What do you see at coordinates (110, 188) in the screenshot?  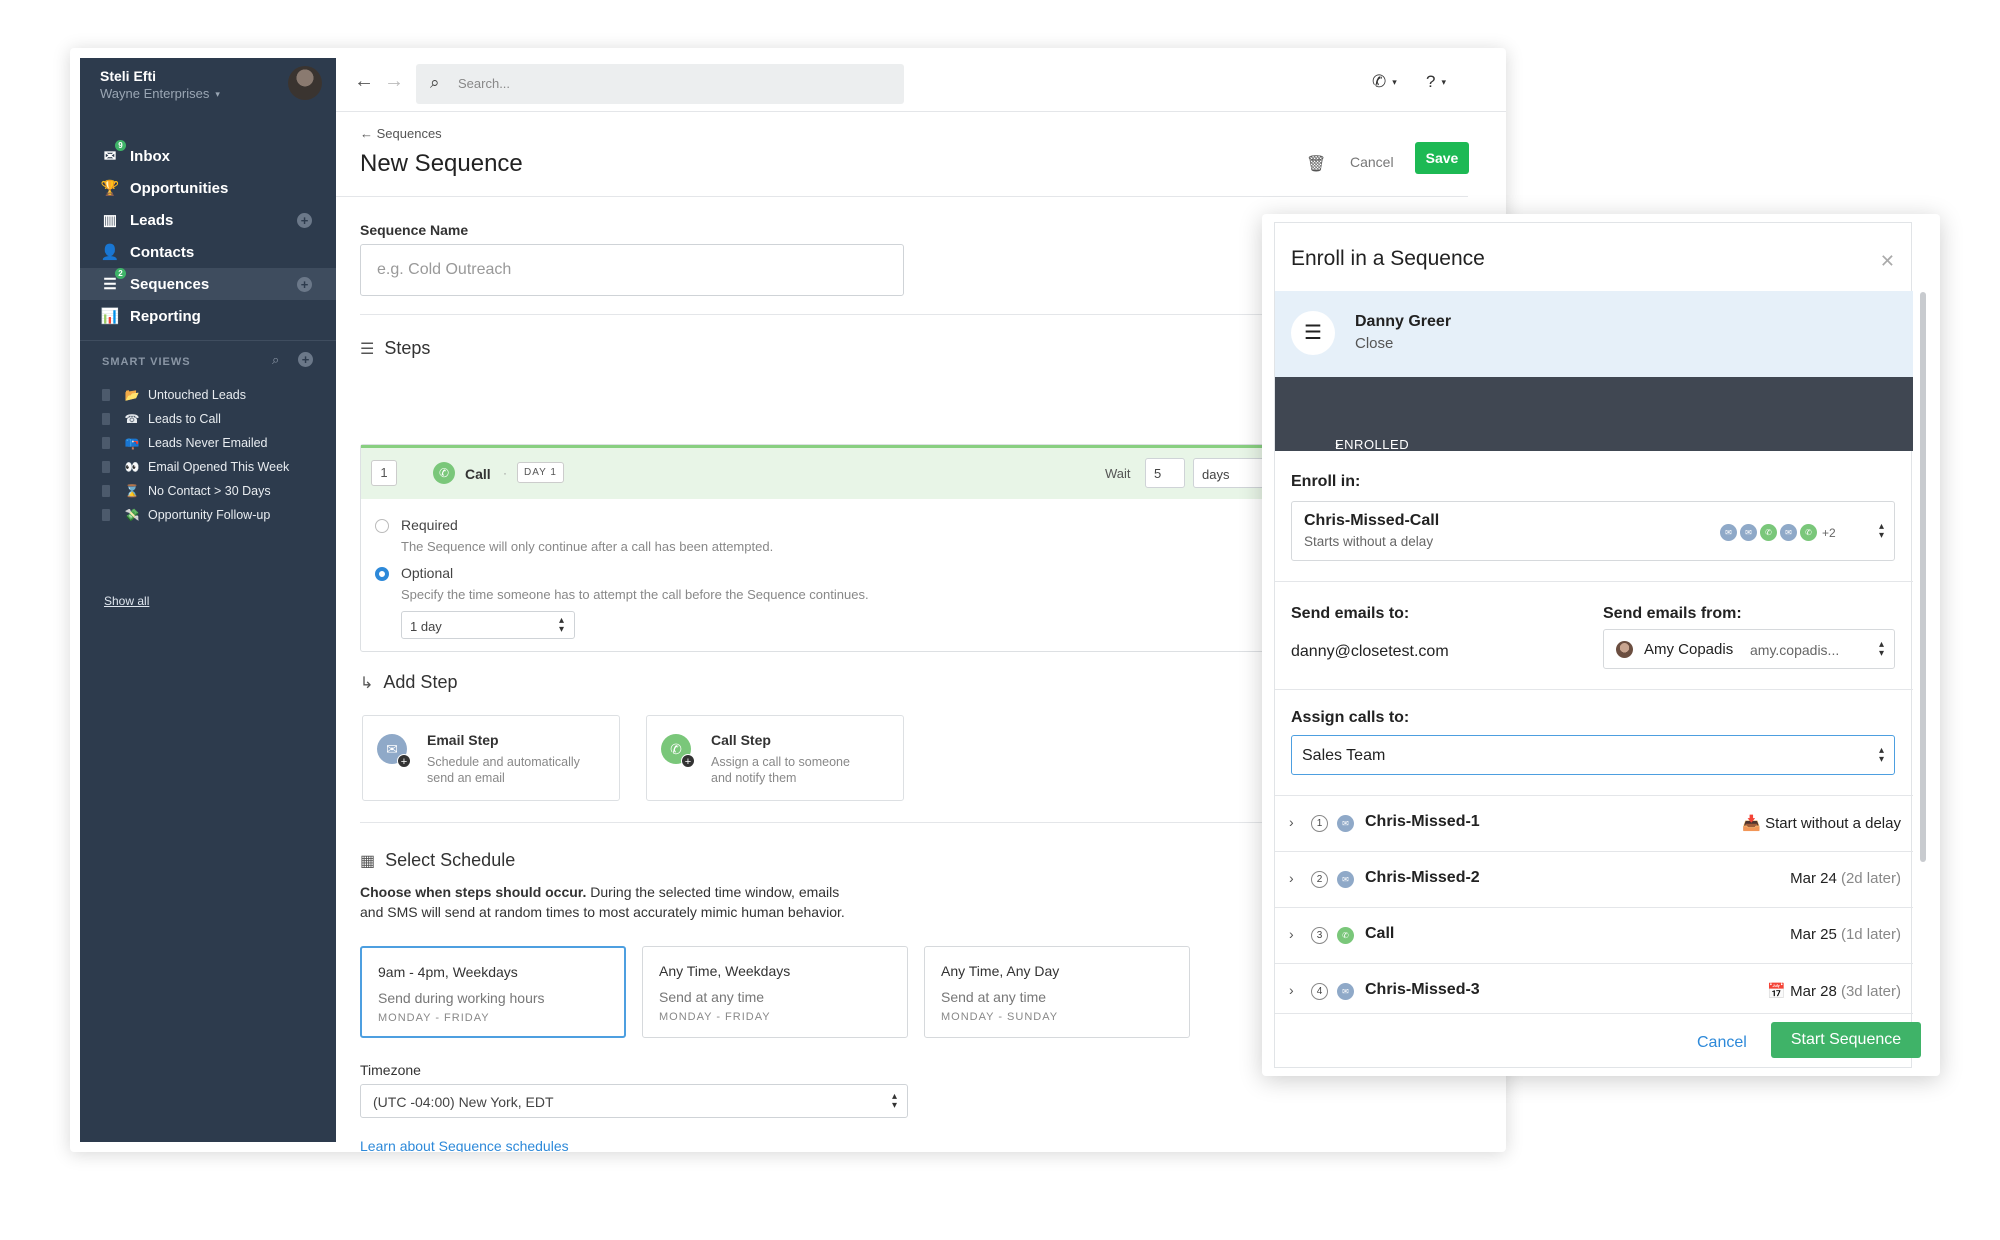 I see `trophy-icon: 🏆` at bounding box center [110, 188].